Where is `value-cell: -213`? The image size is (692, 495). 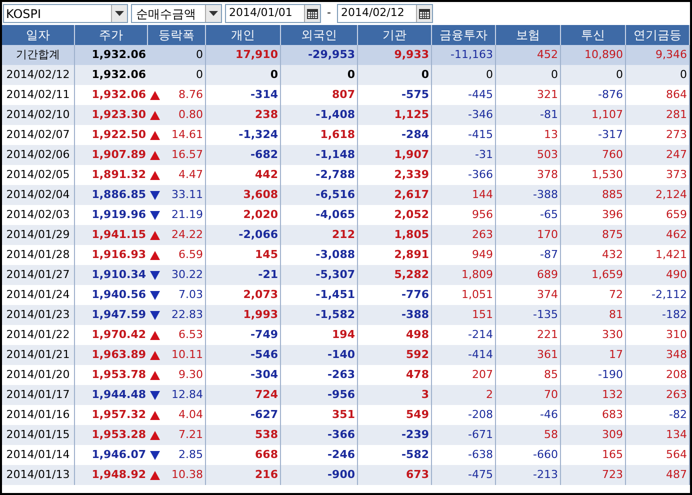 value-cell: -213 is located at coordinates (528, 475).